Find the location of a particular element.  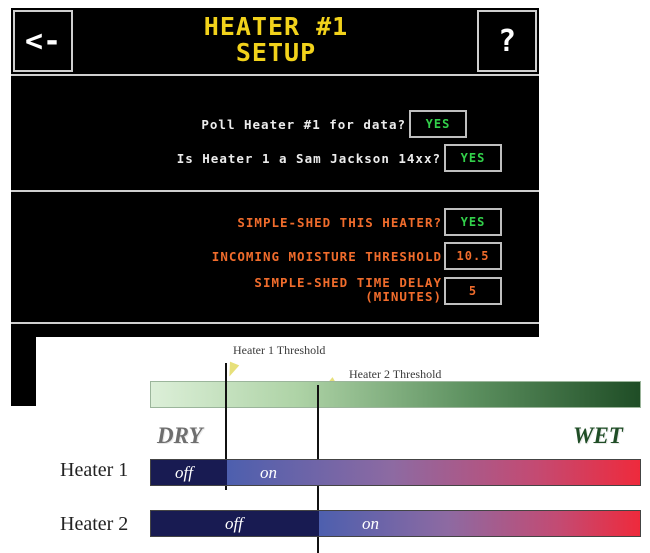

page-title: HEATER #1 SETUP is located at coordinates (276, 40).